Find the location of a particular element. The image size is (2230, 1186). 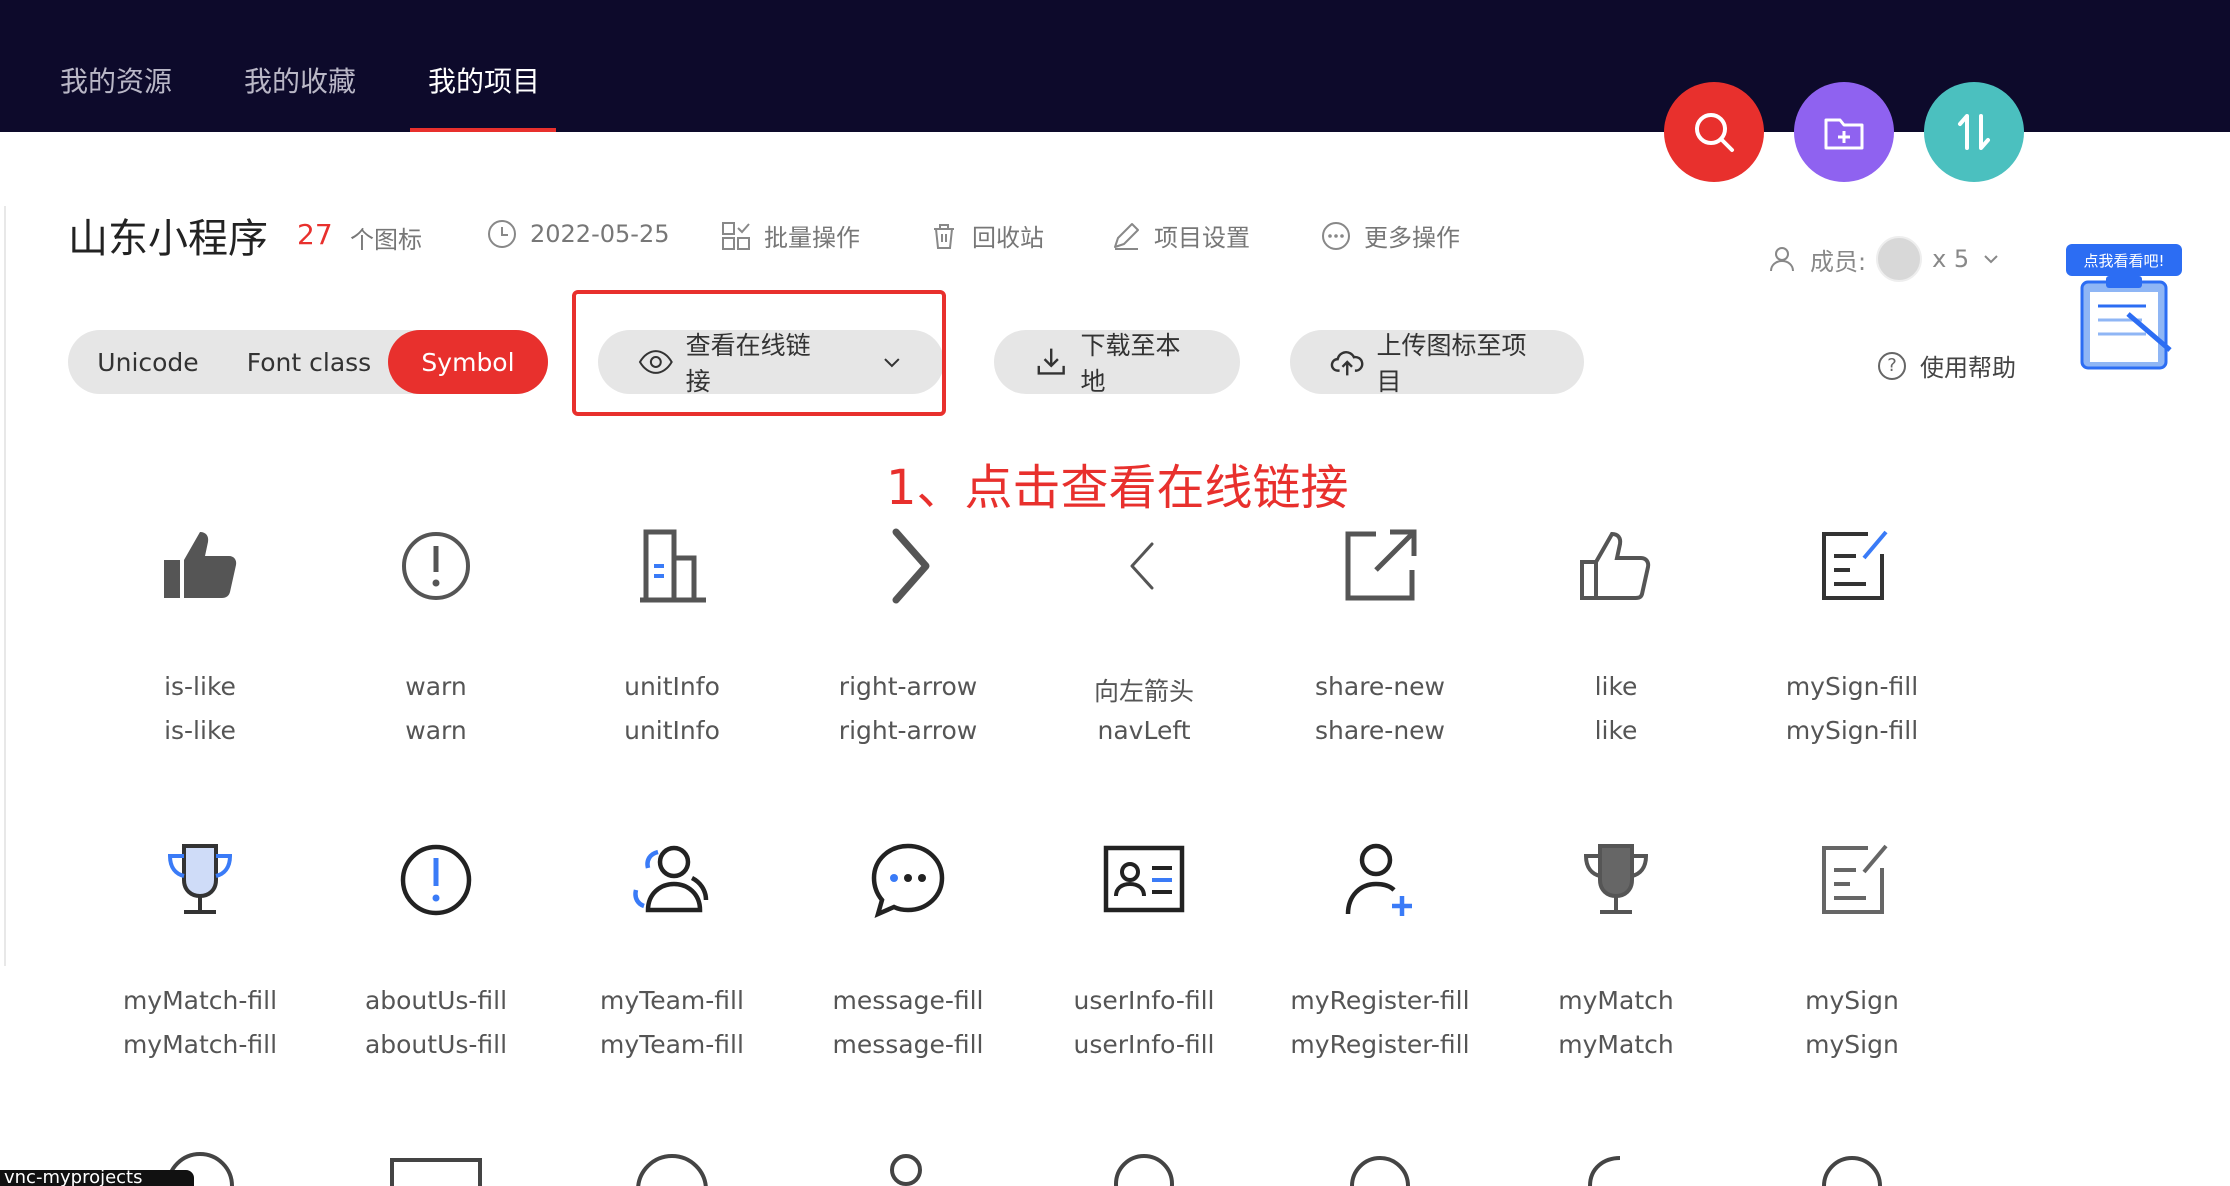

code-type-segmented-control: Unicode Font class Symbol is located at coordinates (308, 362).